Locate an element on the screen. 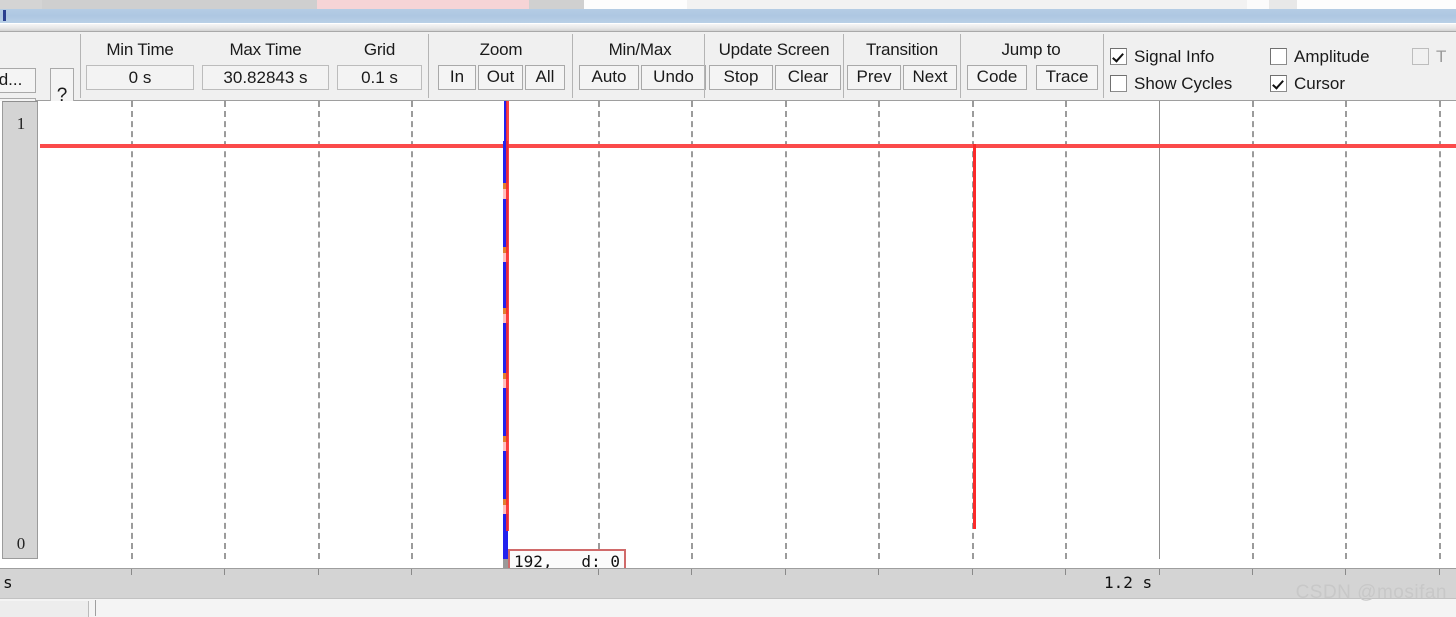 The width and height of the screenshot is (1456, 617). grid-field: 0.1 s is located at coordinates (379, 77).